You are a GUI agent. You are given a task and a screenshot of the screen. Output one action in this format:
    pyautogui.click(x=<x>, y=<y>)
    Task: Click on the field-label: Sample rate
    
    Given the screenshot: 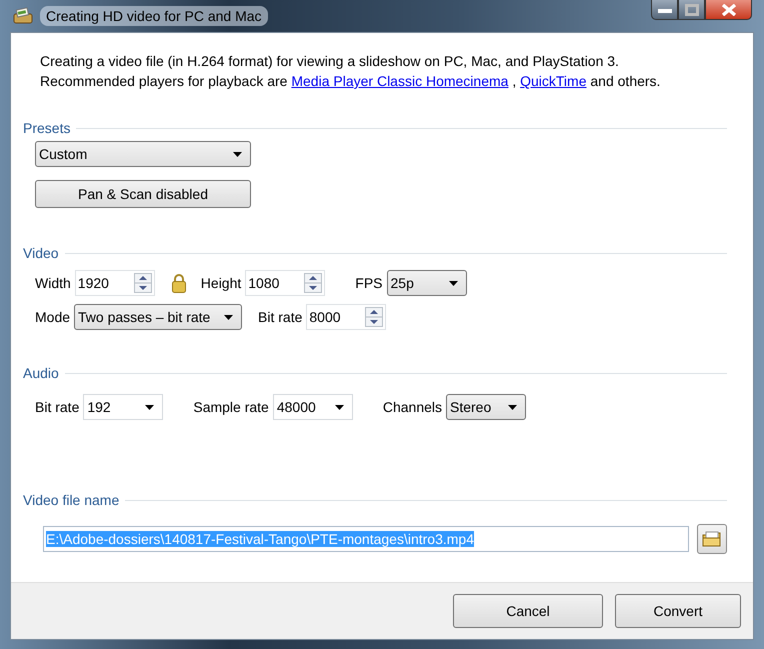 What is the action you would take?
    pyautogui.click(x=231, y=407)
    